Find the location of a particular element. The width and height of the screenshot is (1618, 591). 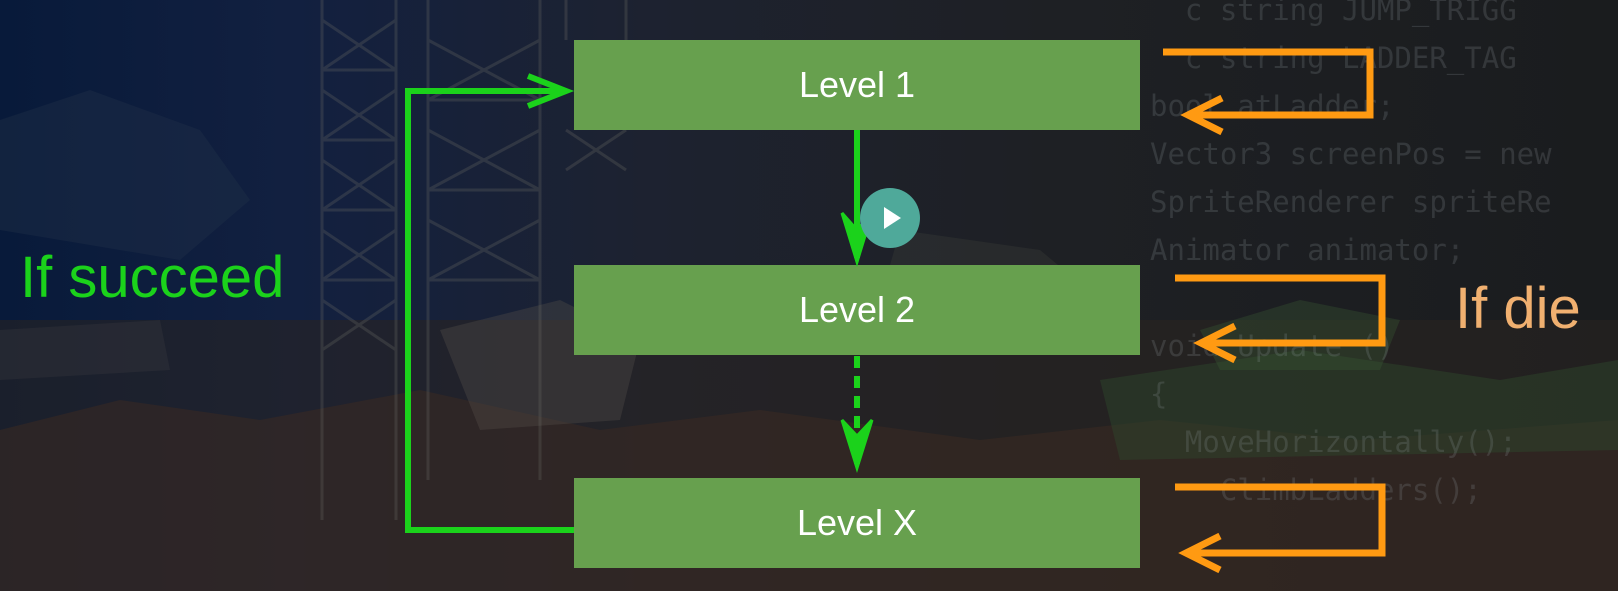

level-2-label: Level 2 is located at coordinates (857, 309).